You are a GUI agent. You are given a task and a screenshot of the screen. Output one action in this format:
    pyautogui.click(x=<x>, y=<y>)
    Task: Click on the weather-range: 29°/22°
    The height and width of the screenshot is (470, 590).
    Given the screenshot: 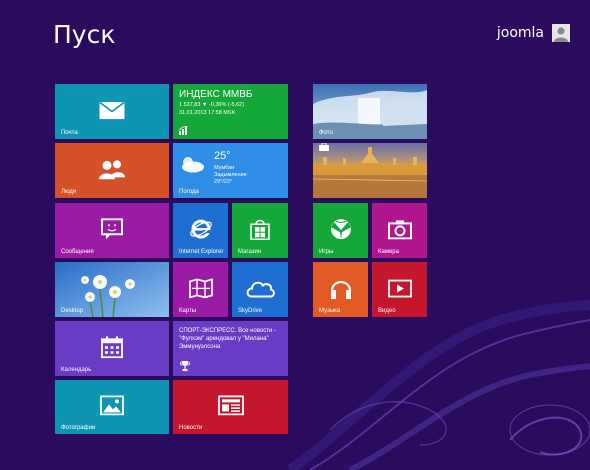 What is the action you would take?
    pyautogui.click(x=223, y=182)
    